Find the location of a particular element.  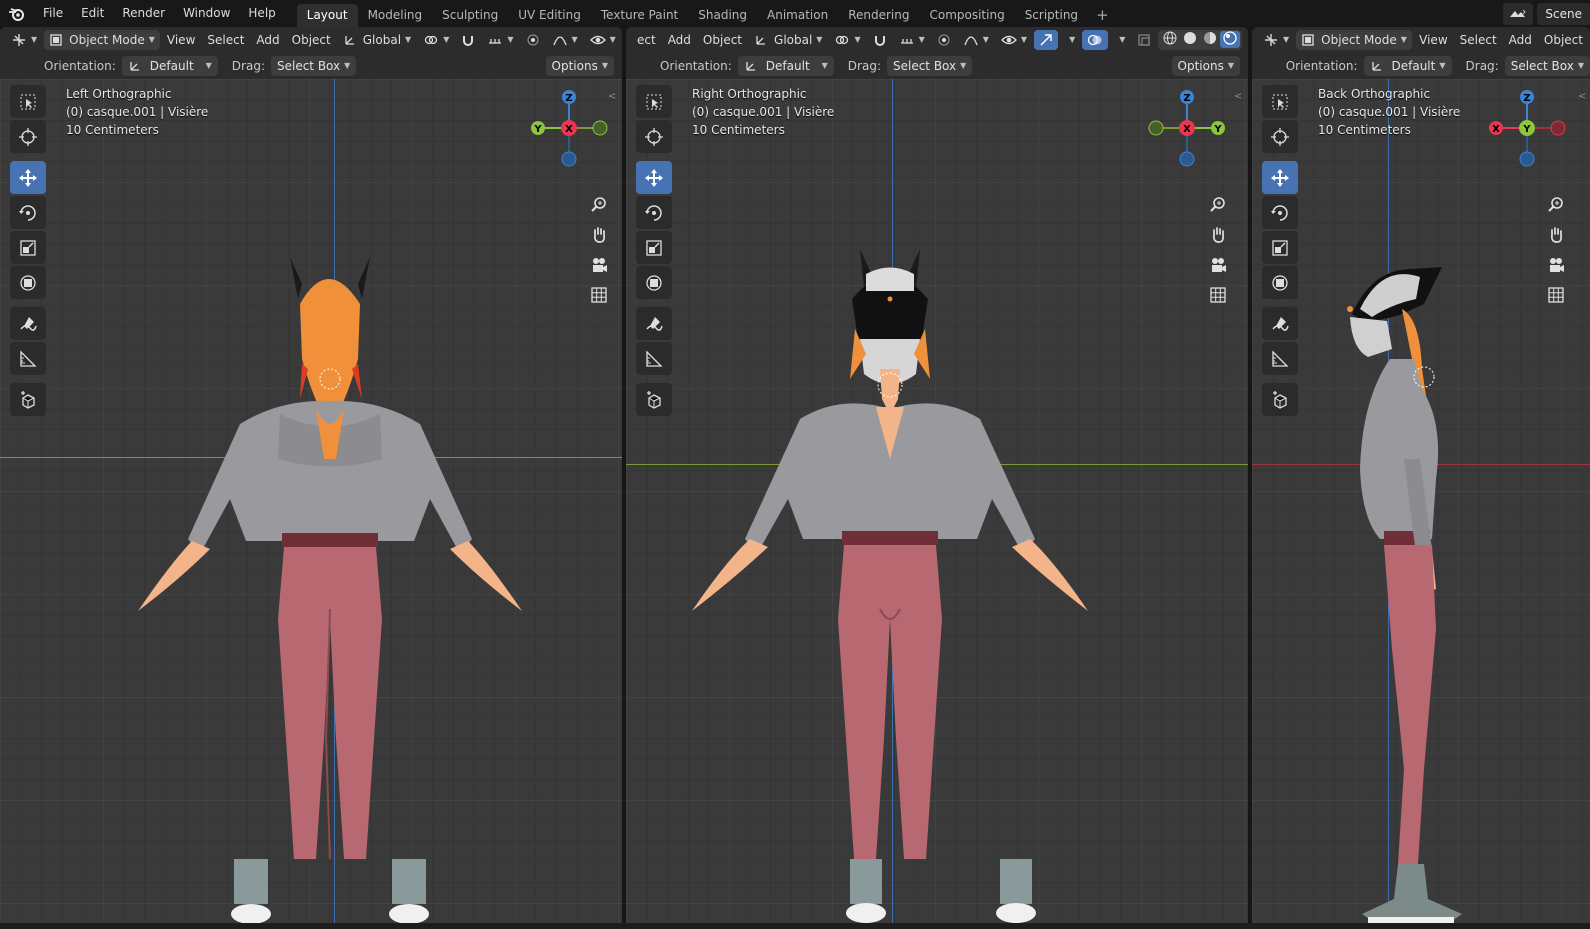

tab-compositing: Compositing is located at coordinates (966, 15).